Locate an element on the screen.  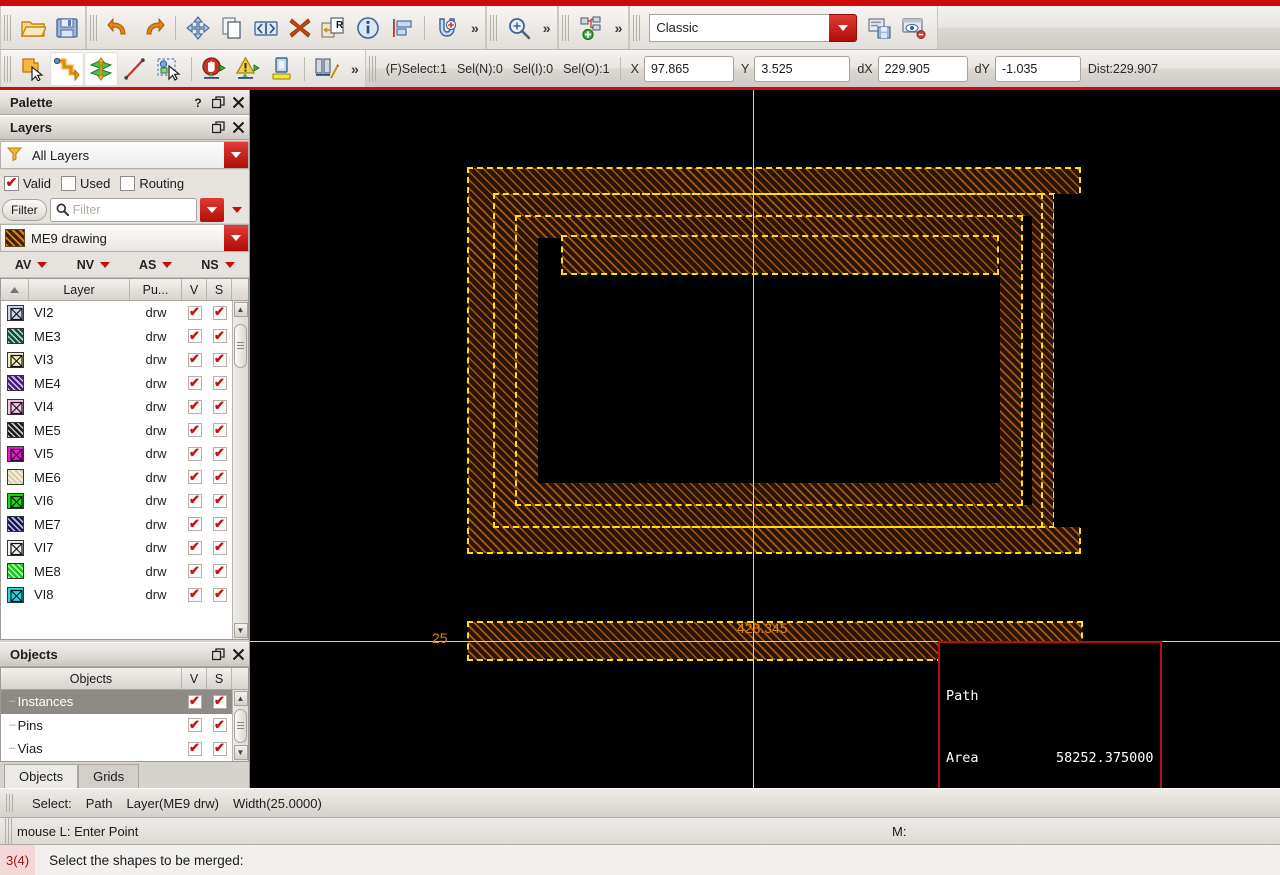
ns-button: NS is located at coordinates (218, 265).